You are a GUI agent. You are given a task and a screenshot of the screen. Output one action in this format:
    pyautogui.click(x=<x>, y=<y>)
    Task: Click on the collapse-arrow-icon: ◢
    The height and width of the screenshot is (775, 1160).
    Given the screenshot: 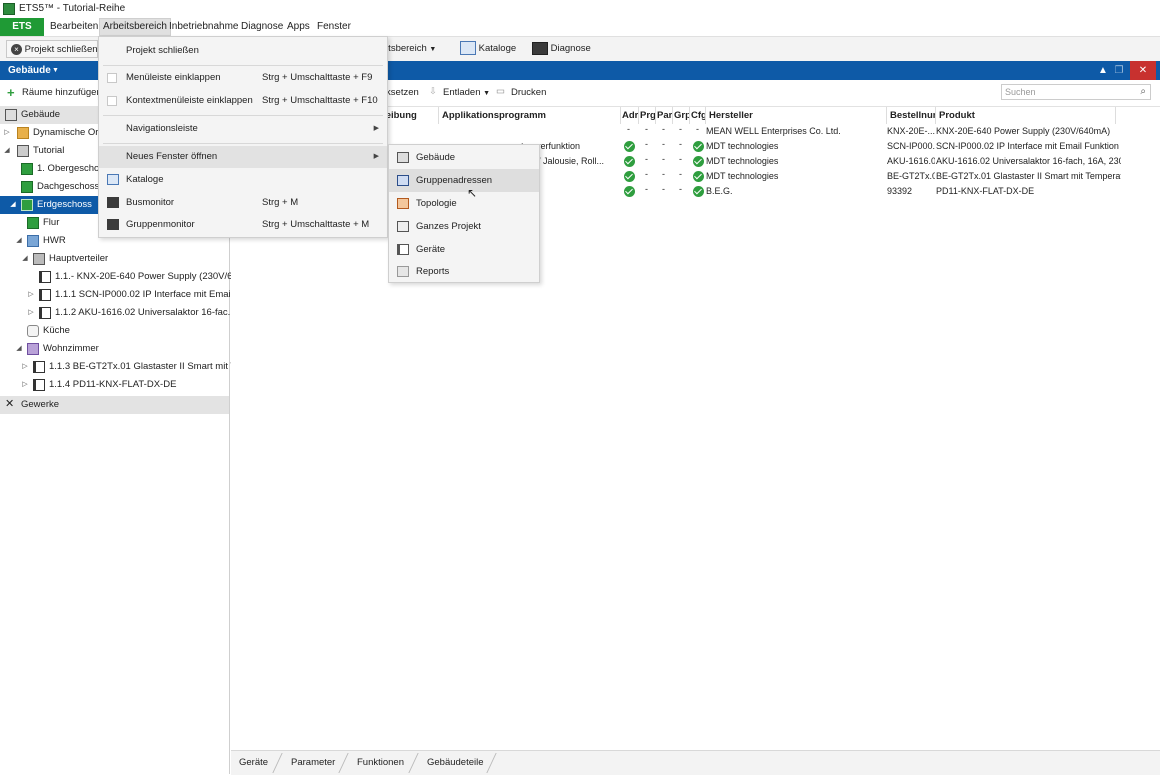 What is the action you would take?
    pyautogui.click(x=25, y=258)
    